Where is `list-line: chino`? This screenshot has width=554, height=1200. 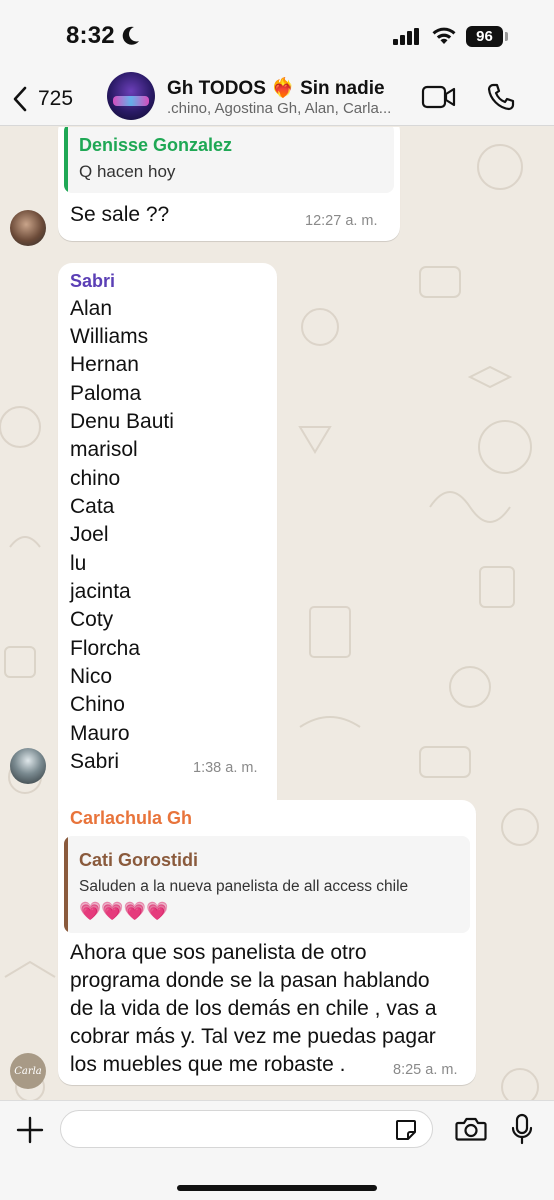 list-line: chino is located at coordinates (95, 478).